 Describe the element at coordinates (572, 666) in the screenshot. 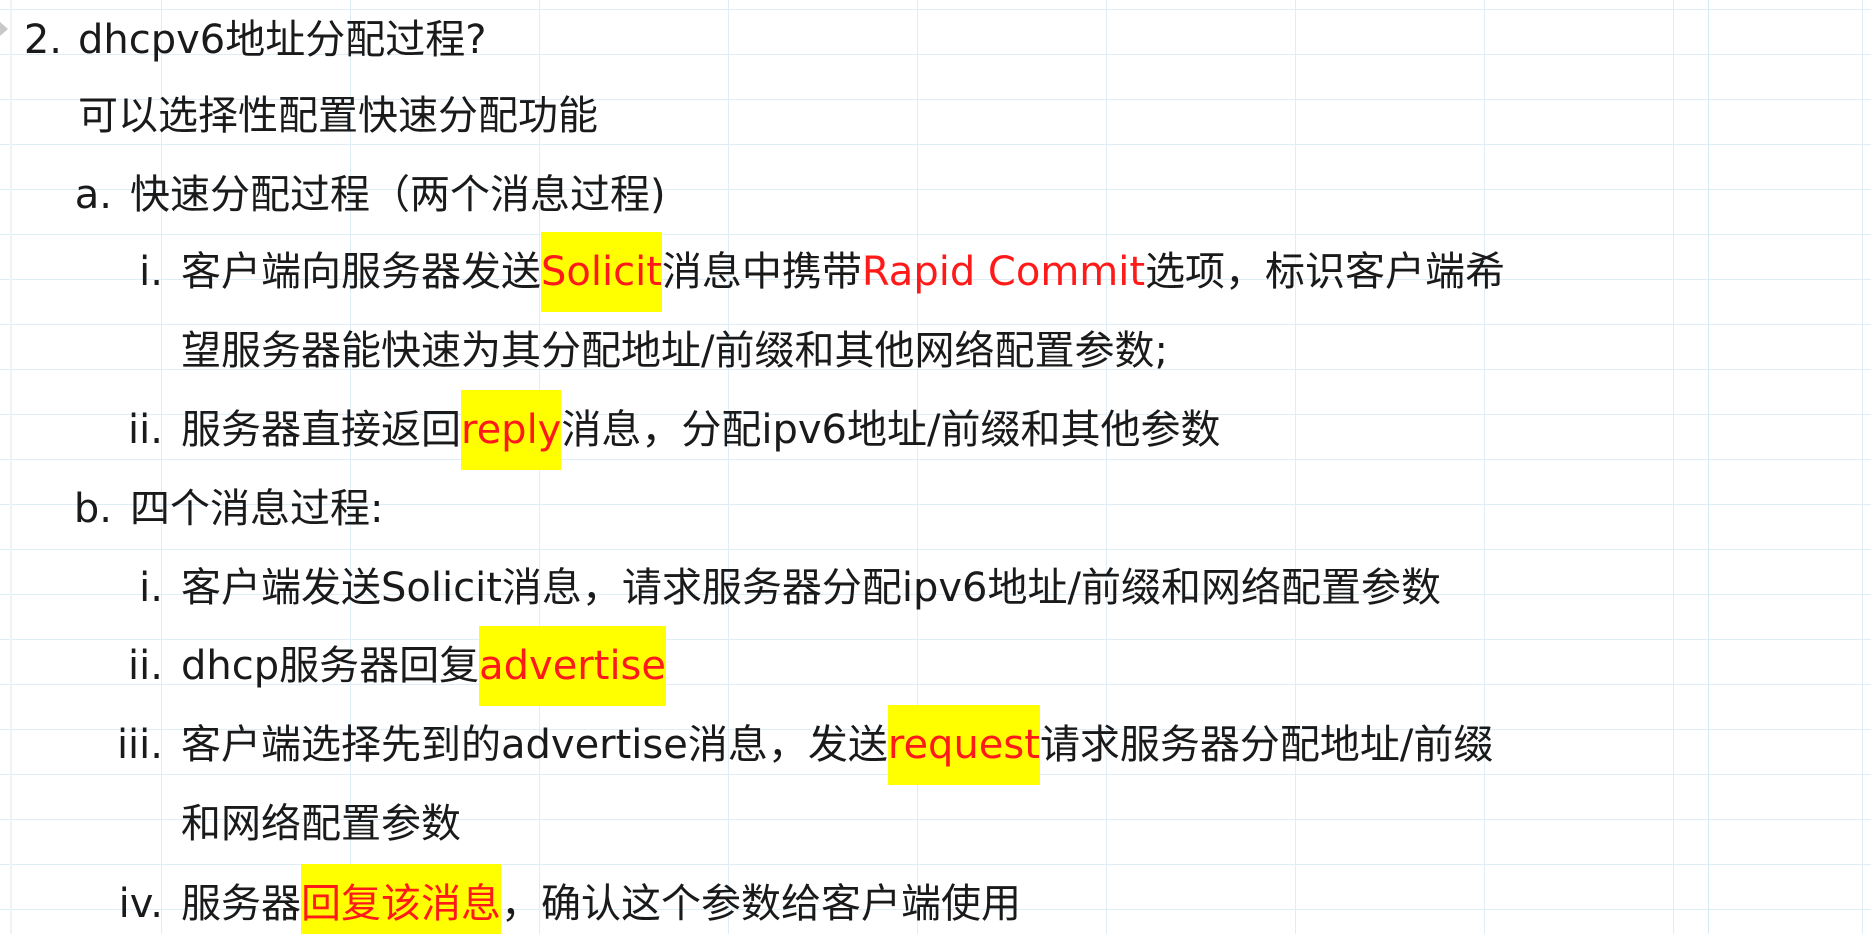

I see `highlighted-keyword: advertise` at that location.